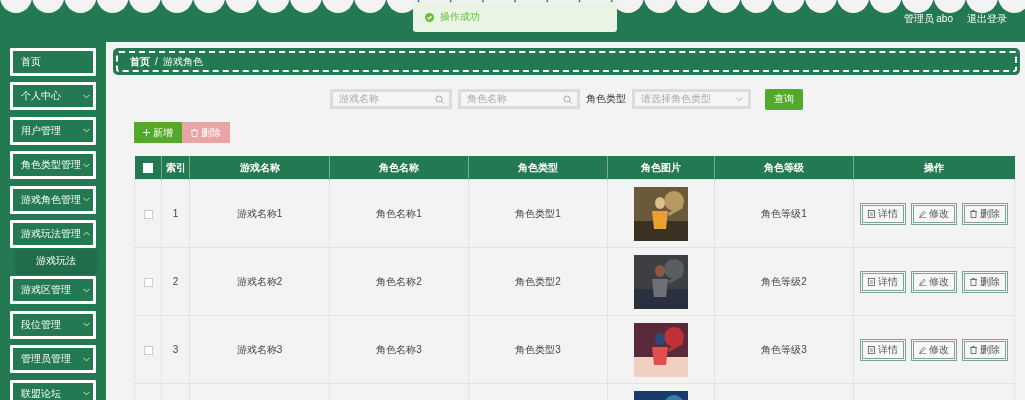 This screenshot has height=400, width=1025. What do you see at coordinates (259, 213) in the screenshot?
I see `table-cell: 游戏名称1` at bounding box center [259, 213].